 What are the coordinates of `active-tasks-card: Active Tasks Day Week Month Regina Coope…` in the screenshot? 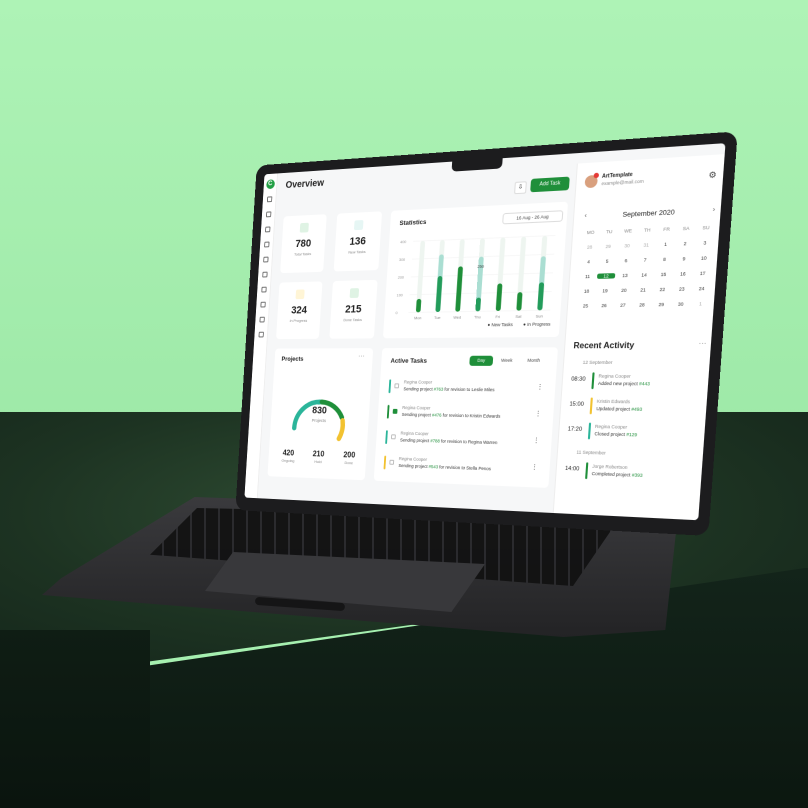 It's located at (466, 417).